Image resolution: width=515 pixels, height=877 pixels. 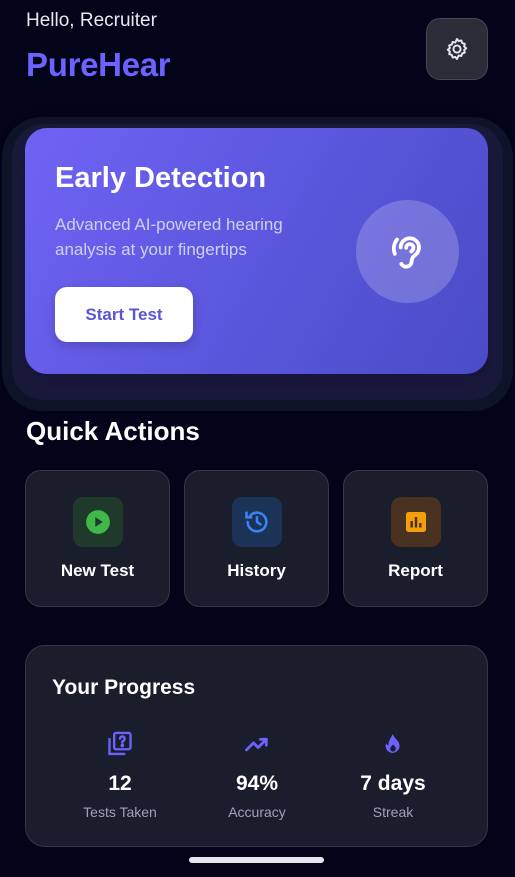 What do you see at coordinates (124, 314) in the screenshot?
I see `start-test-button: Start Test` at bounding box center [124, 314].